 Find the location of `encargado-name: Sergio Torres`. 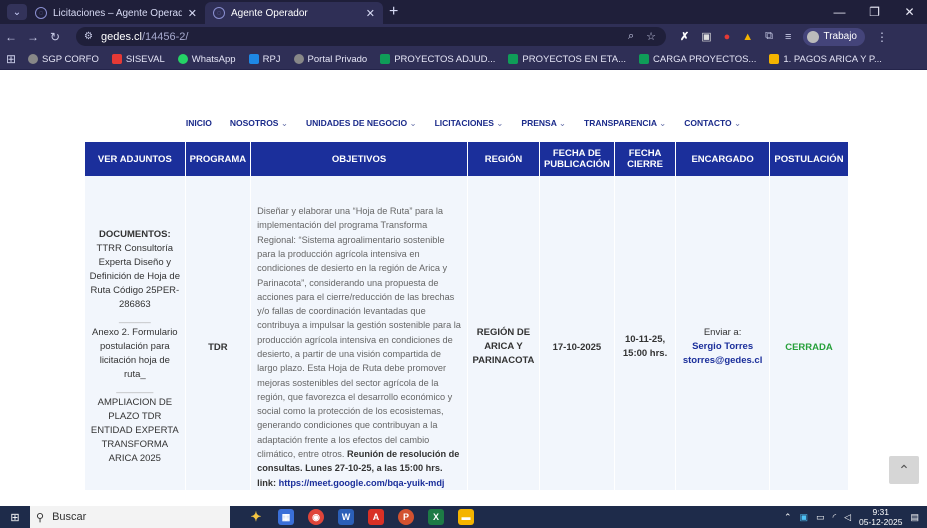

encargado-name: Sergio Torres is located at coordinates (723, 346).